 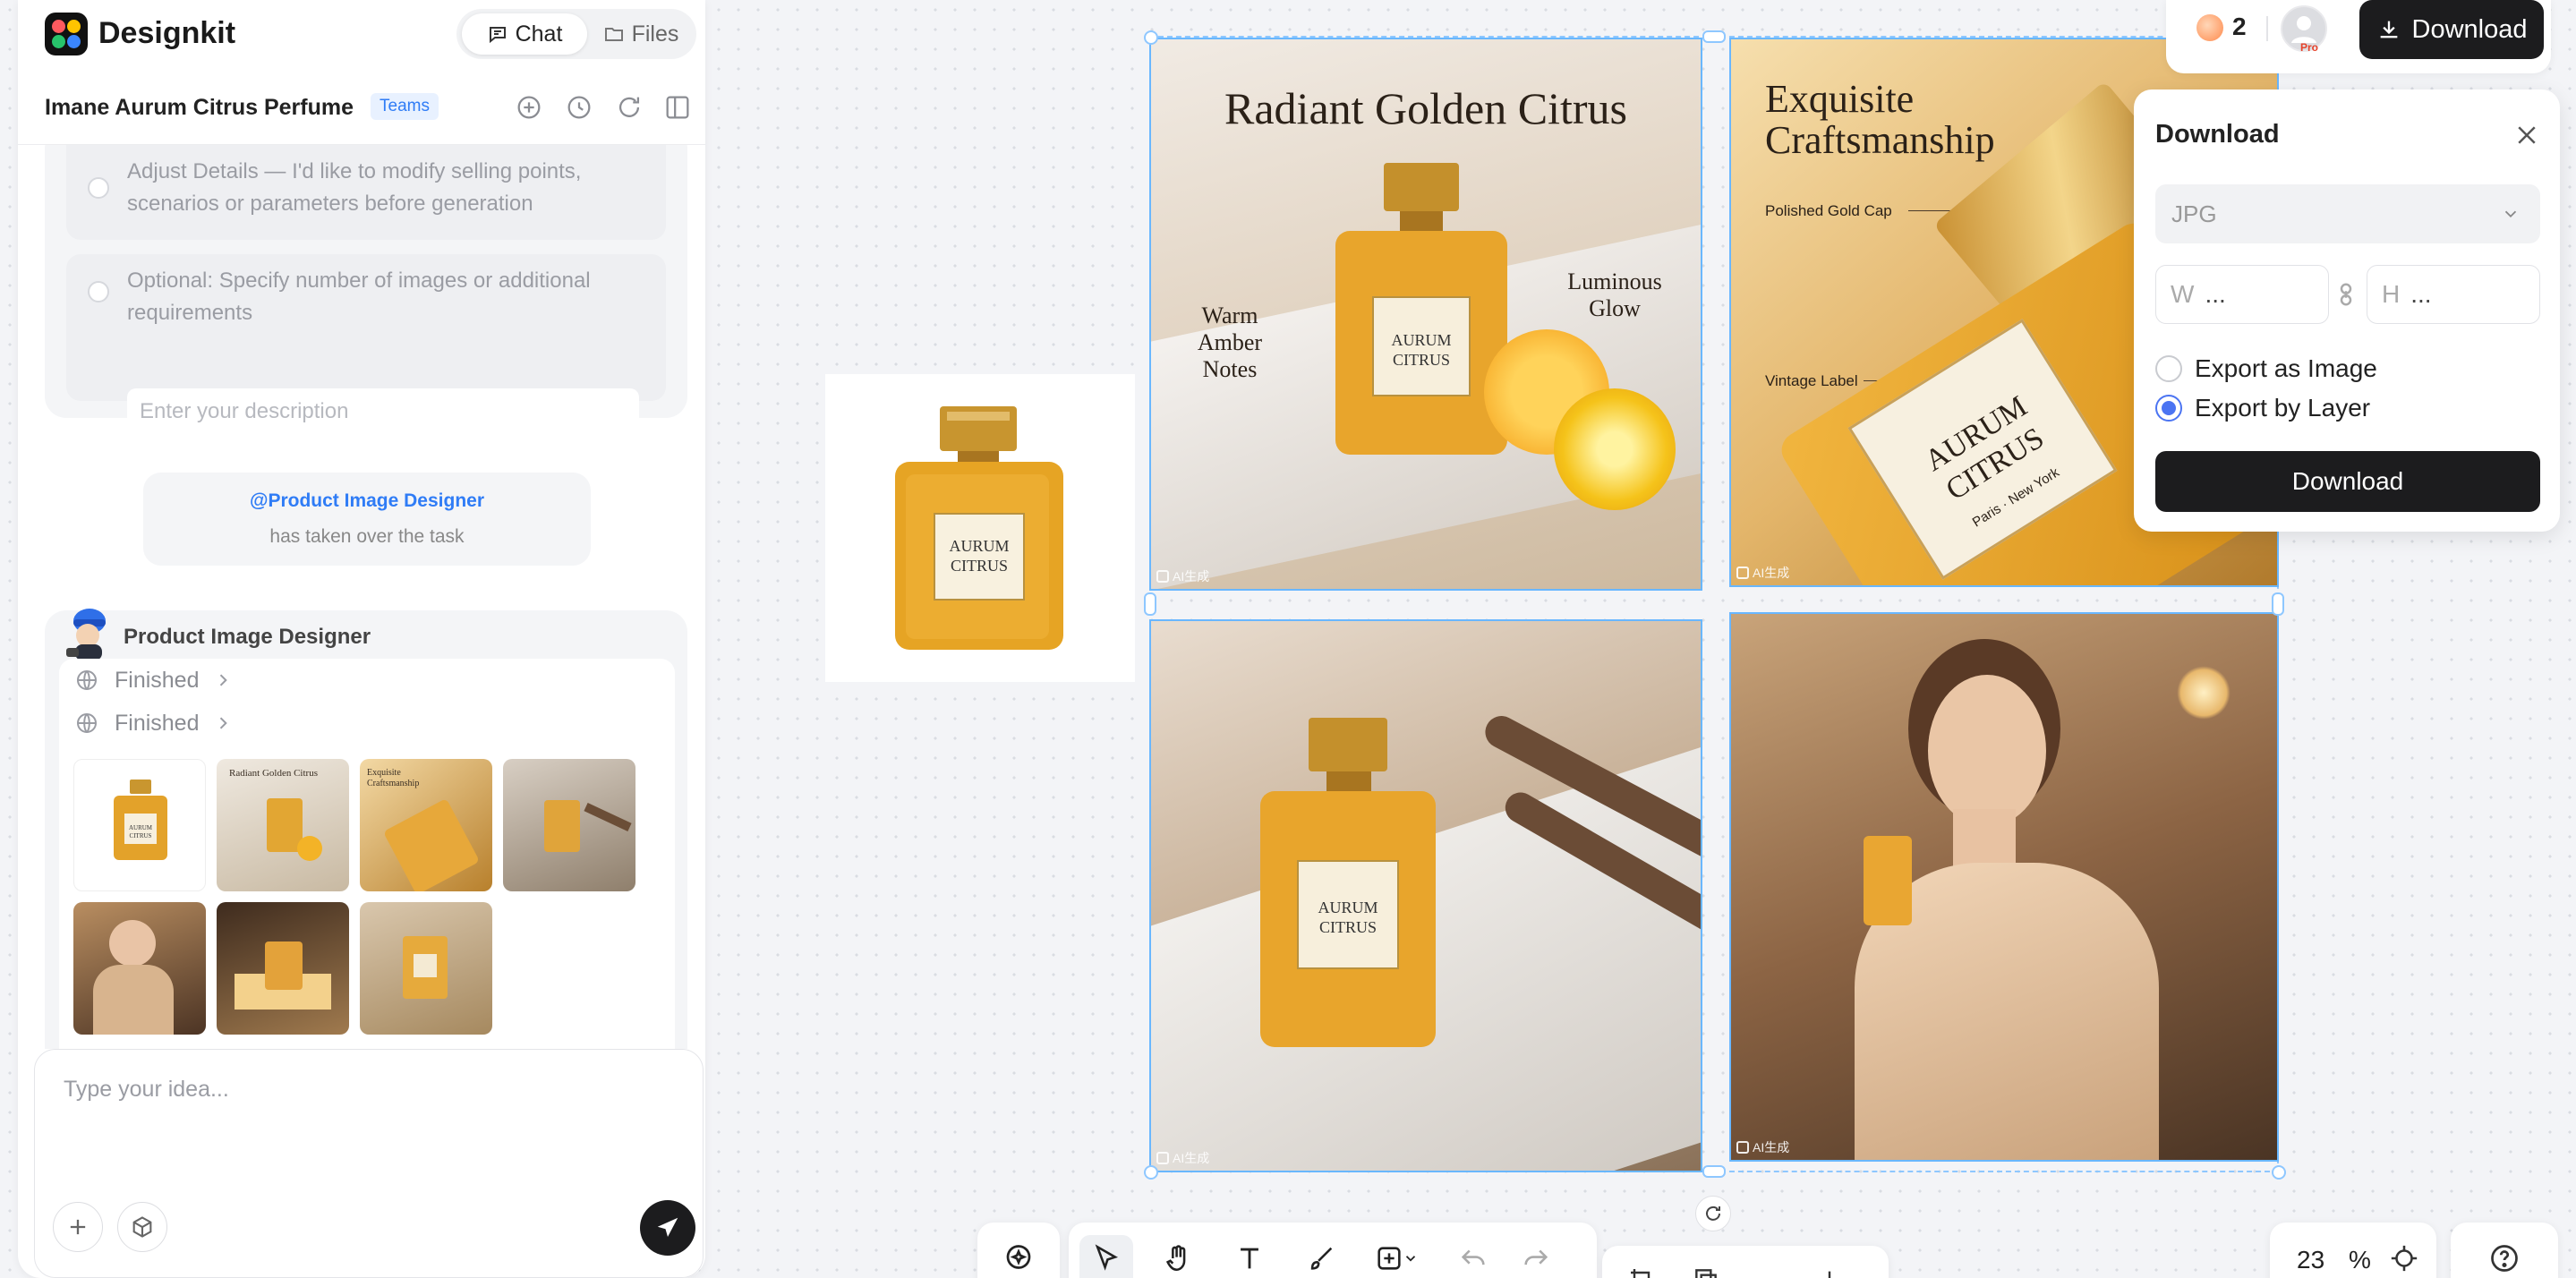 What do you see at coordinates (66, 34) in the screenshot?
I see `designkit-logo-icon` at bounding box center [66, 34].